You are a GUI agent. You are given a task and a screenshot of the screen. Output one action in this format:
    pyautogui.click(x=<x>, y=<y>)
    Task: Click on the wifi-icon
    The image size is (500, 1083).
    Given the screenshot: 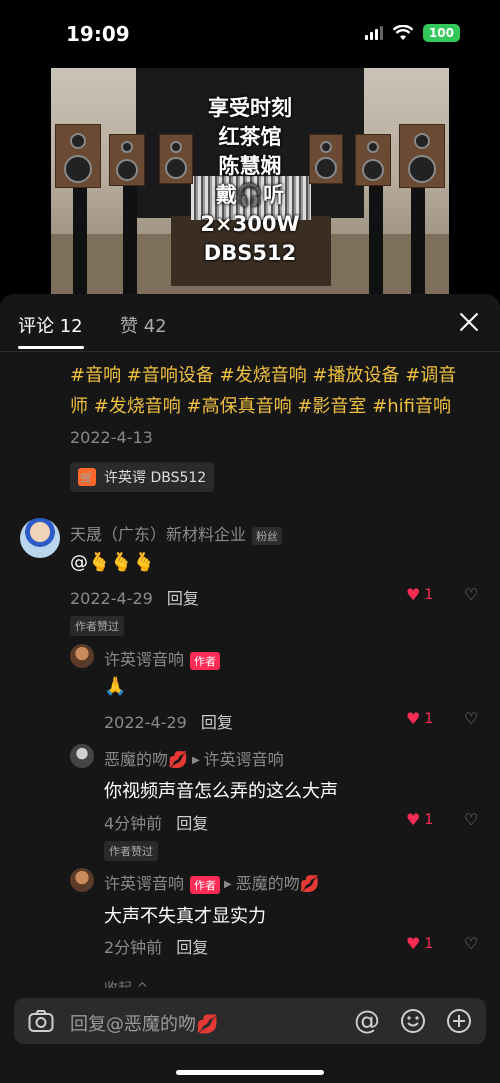 What is the action you would take?
    pyautogui.click(x=402, y=32)
    